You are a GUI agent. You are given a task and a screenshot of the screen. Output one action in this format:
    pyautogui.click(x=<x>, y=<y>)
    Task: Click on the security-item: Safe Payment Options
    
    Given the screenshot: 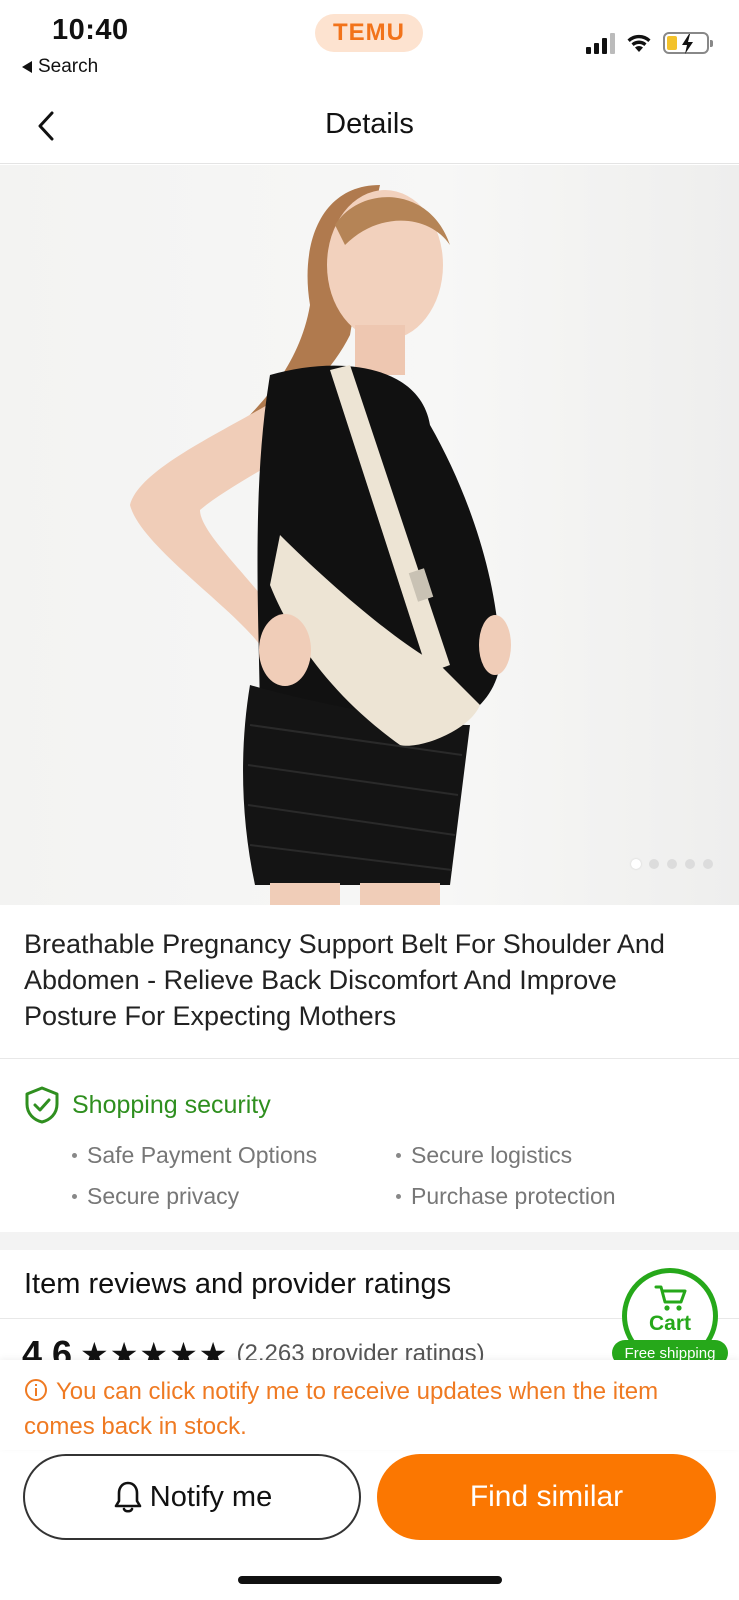 What is the action you would take?
    pyautogui.click(x=234, y=1155)
    